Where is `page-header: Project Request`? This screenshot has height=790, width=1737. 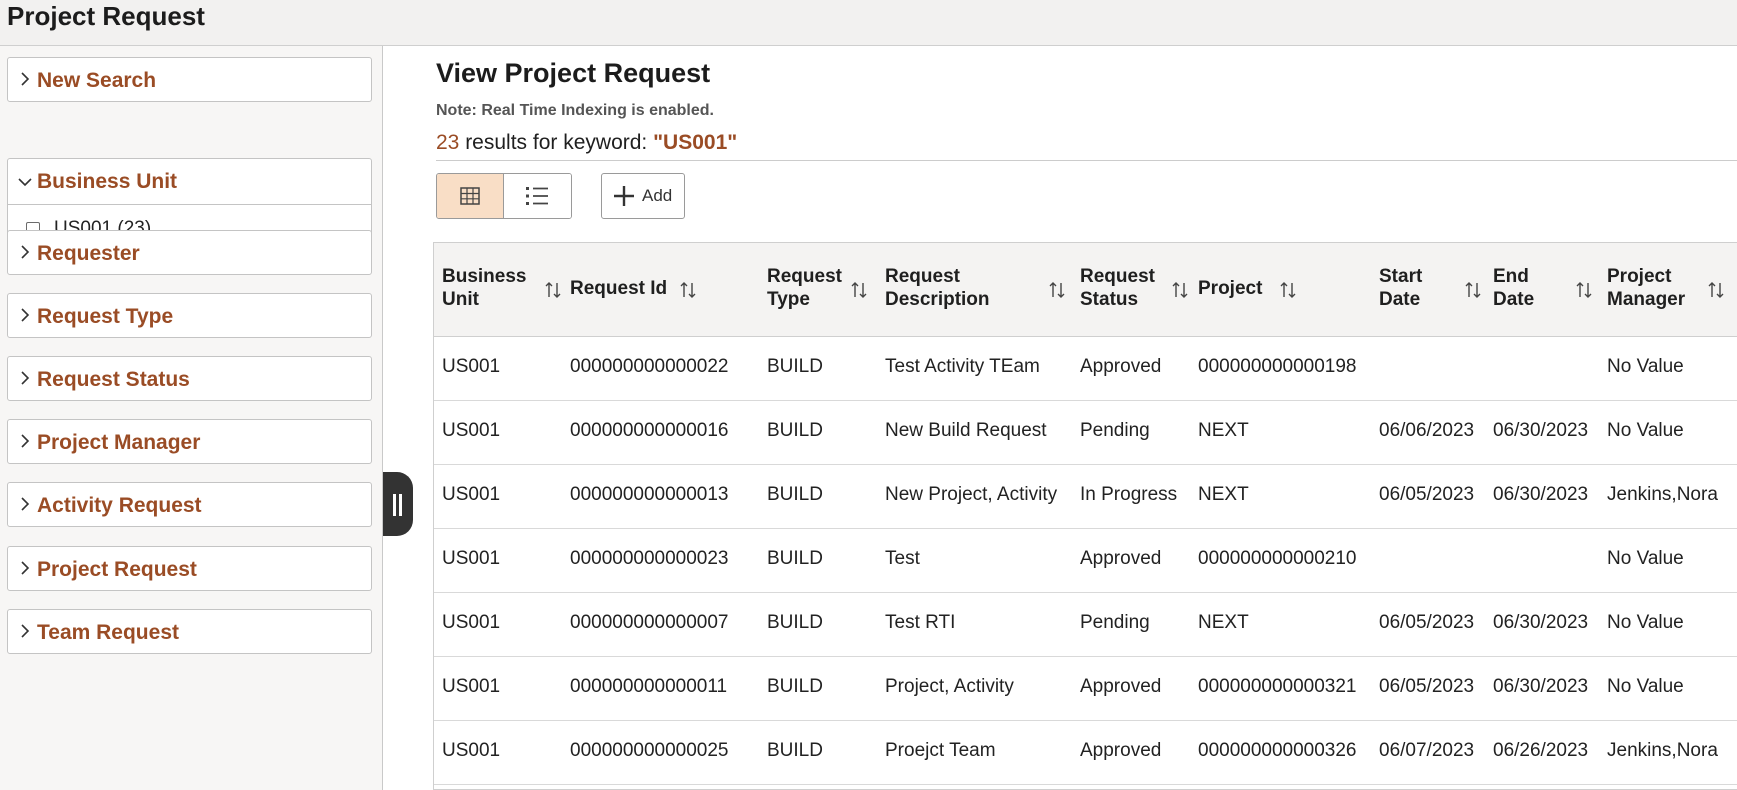
page-header: Project Request is located at coordinates (868, 23).